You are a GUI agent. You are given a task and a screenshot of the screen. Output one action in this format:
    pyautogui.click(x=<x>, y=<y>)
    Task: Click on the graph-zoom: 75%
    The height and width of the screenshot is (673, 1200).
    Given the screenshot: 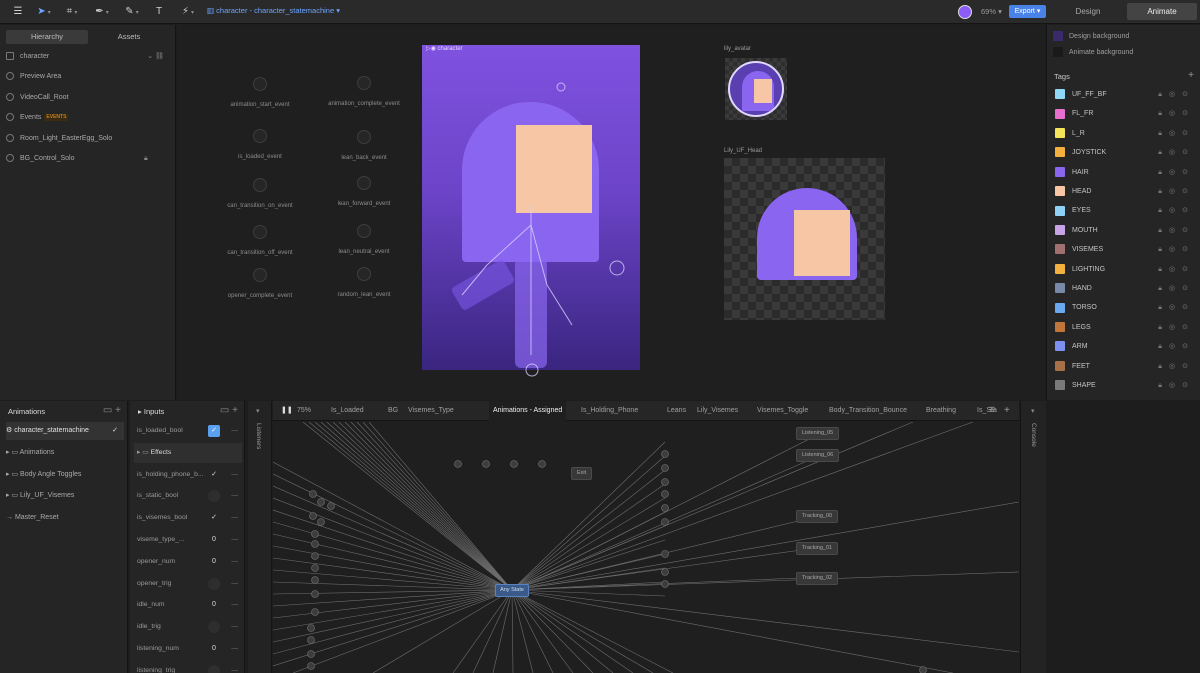 What is the action you would take?
    pyautogui.click(x=304, y=411)
    